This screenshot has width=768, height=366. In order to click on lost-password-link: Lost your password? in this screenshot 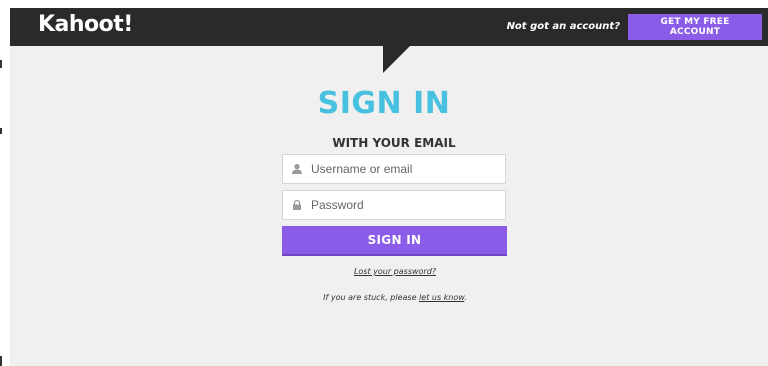, I will do `click(384, 271)`.